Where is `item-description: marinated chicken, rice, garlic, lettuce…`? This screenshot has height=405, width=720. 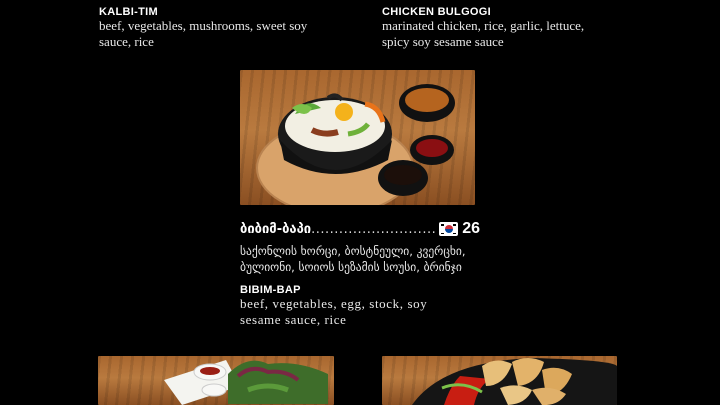
item-description: marinated chicken, rice, garlic, lettuce… is located at coordinates (483, 33).